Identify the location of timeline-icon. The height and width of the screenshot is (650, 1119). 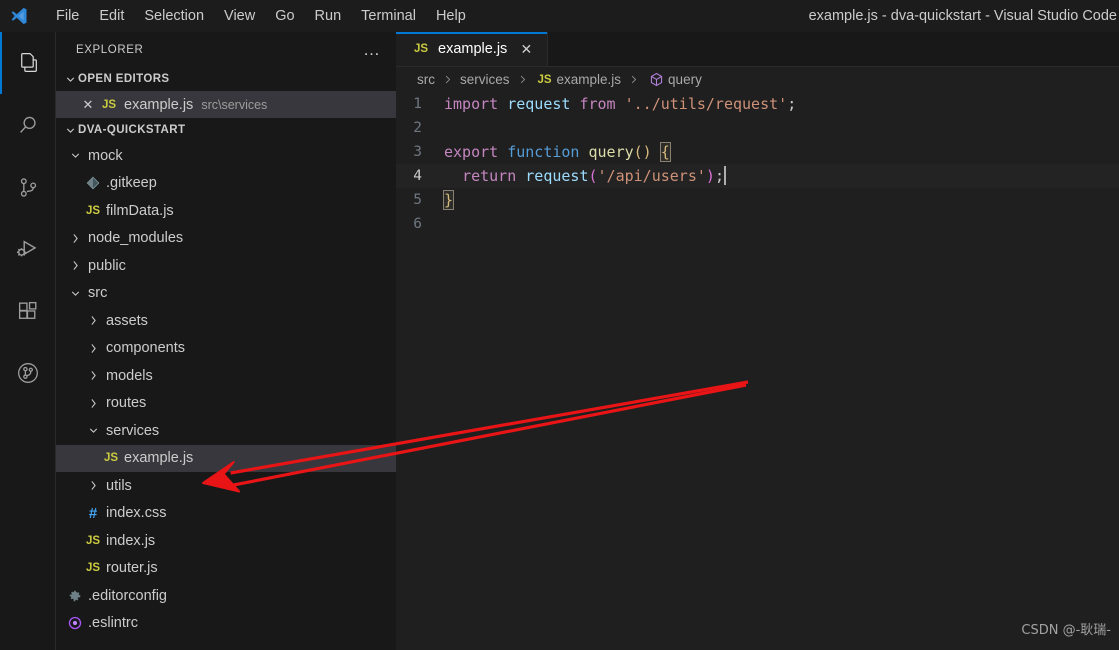
(28, 373).